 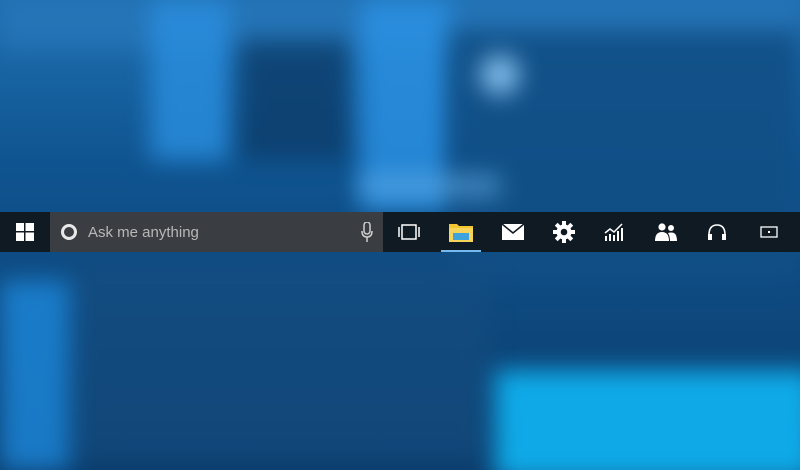 I want to click on chart-icon, so click(x=613, y=232).